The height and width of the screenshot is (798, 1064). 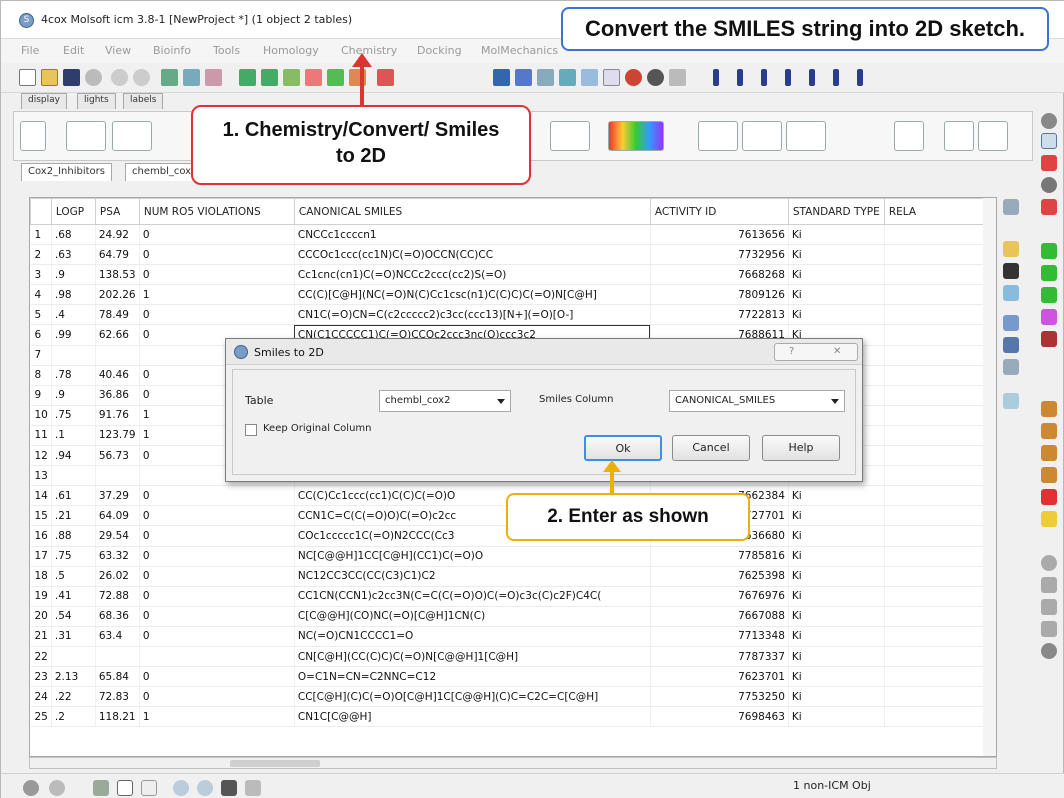 What do you see at coordinates (73, 496) in the screenshot?
I see `logp-cell: .61` at bounding box center [73, 496].